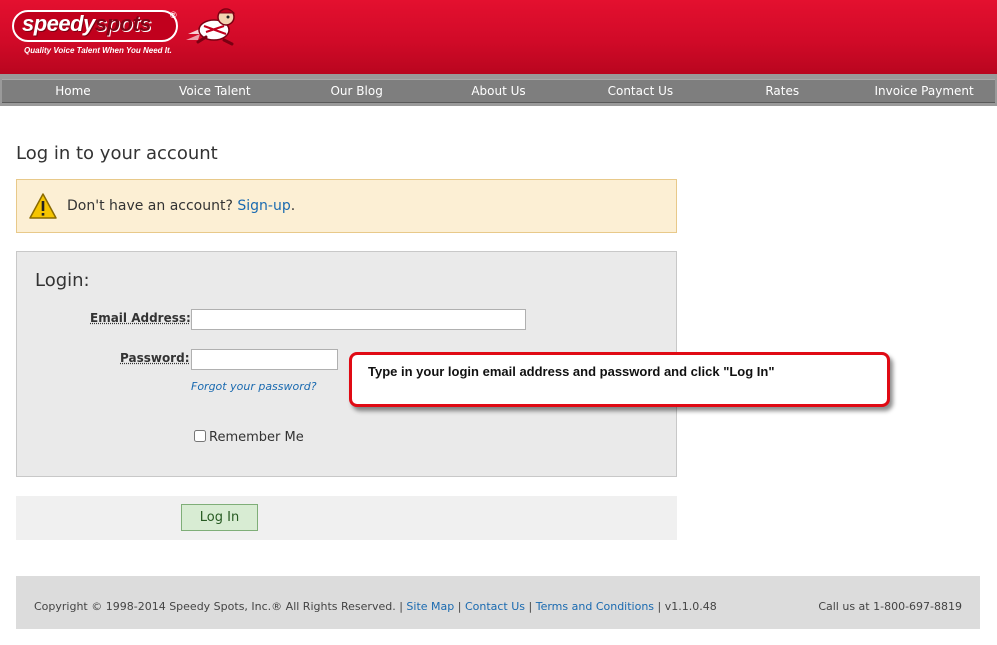  Describe the element at coordinates (43, 206) in the screenshot. I see `warning-icon` at that location.